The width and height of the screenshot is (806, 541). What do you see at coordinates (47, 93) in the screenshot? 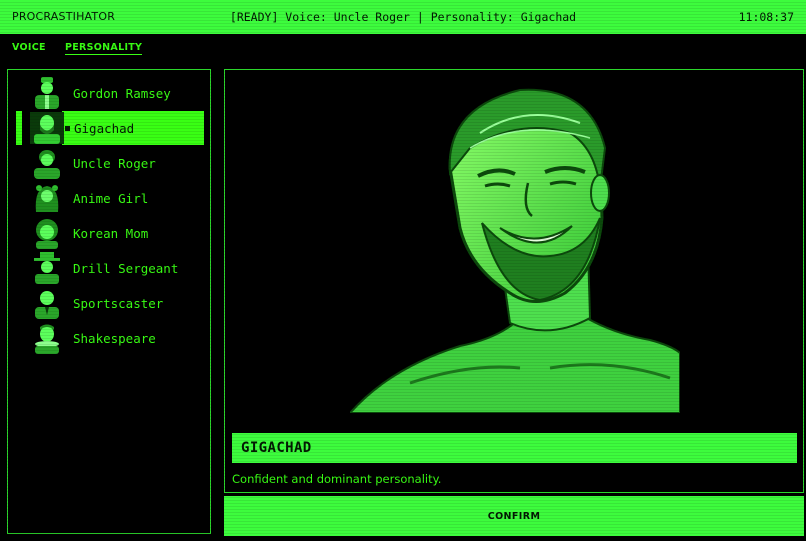
I see `chef-portrait-icon` at bounding box center [47, 93].